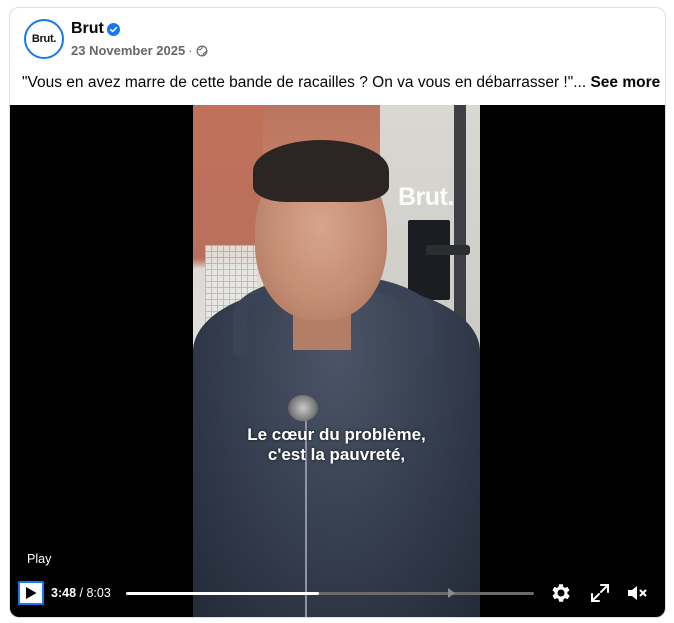  I want to click on brut-watermark: Brut., so click(426, 197).